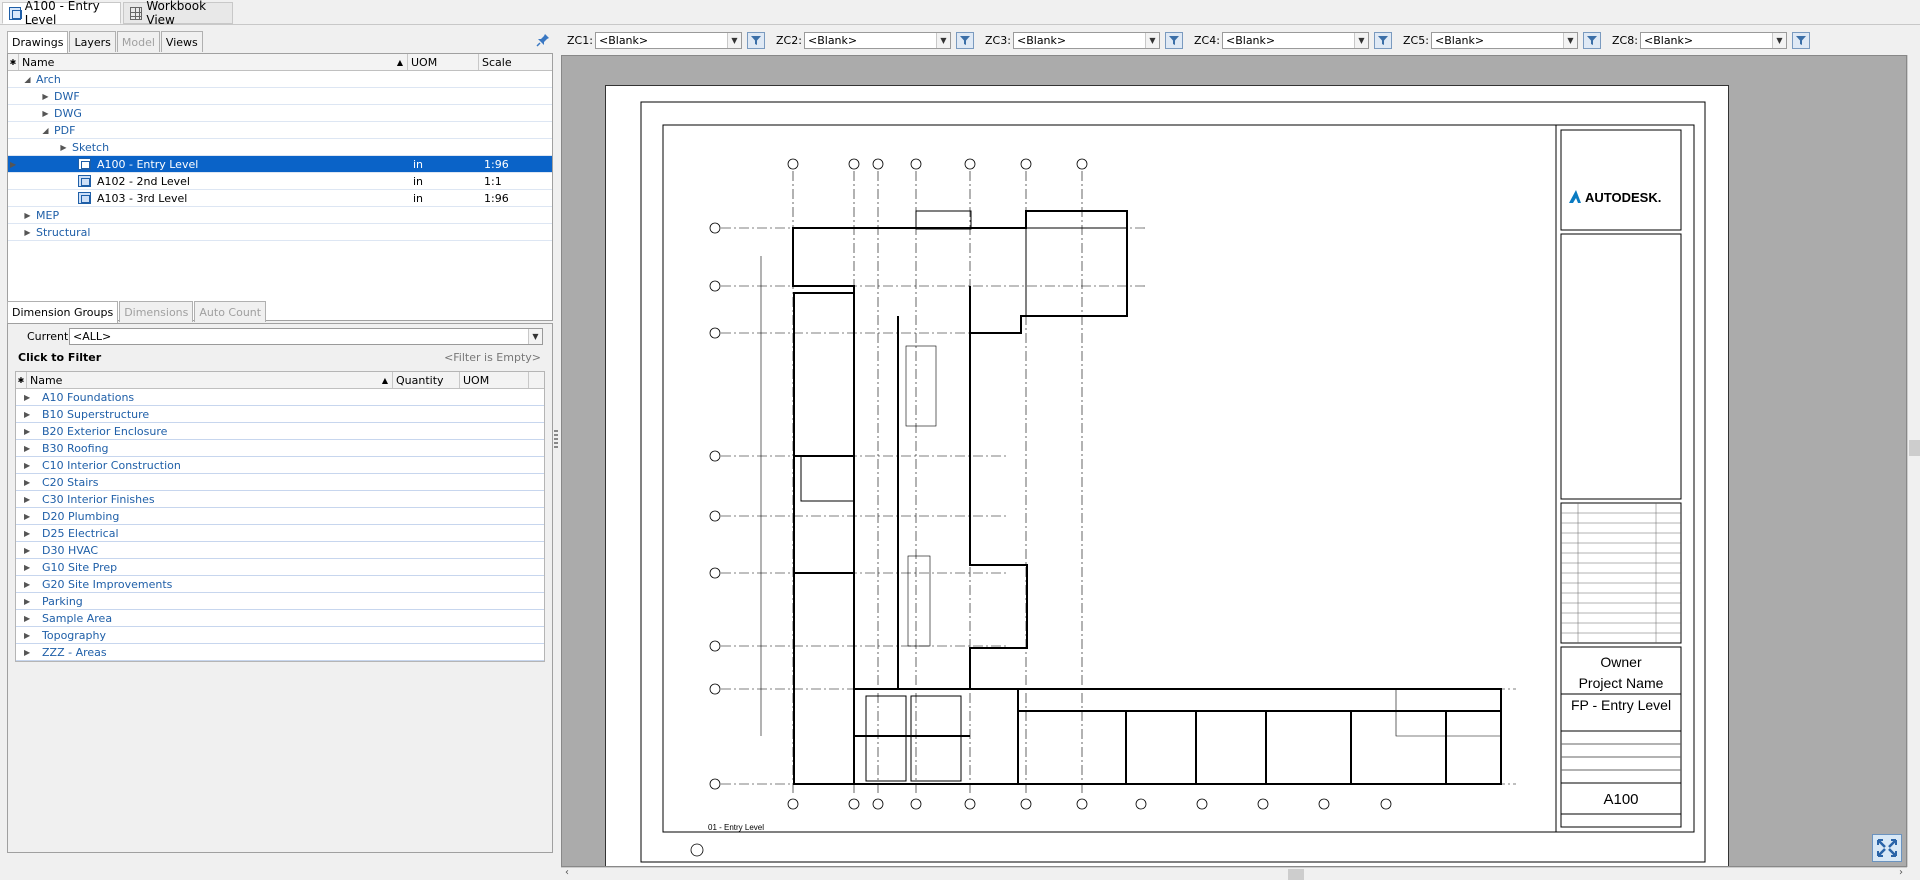  I want to click on filter-icon, so click(1801, 40).